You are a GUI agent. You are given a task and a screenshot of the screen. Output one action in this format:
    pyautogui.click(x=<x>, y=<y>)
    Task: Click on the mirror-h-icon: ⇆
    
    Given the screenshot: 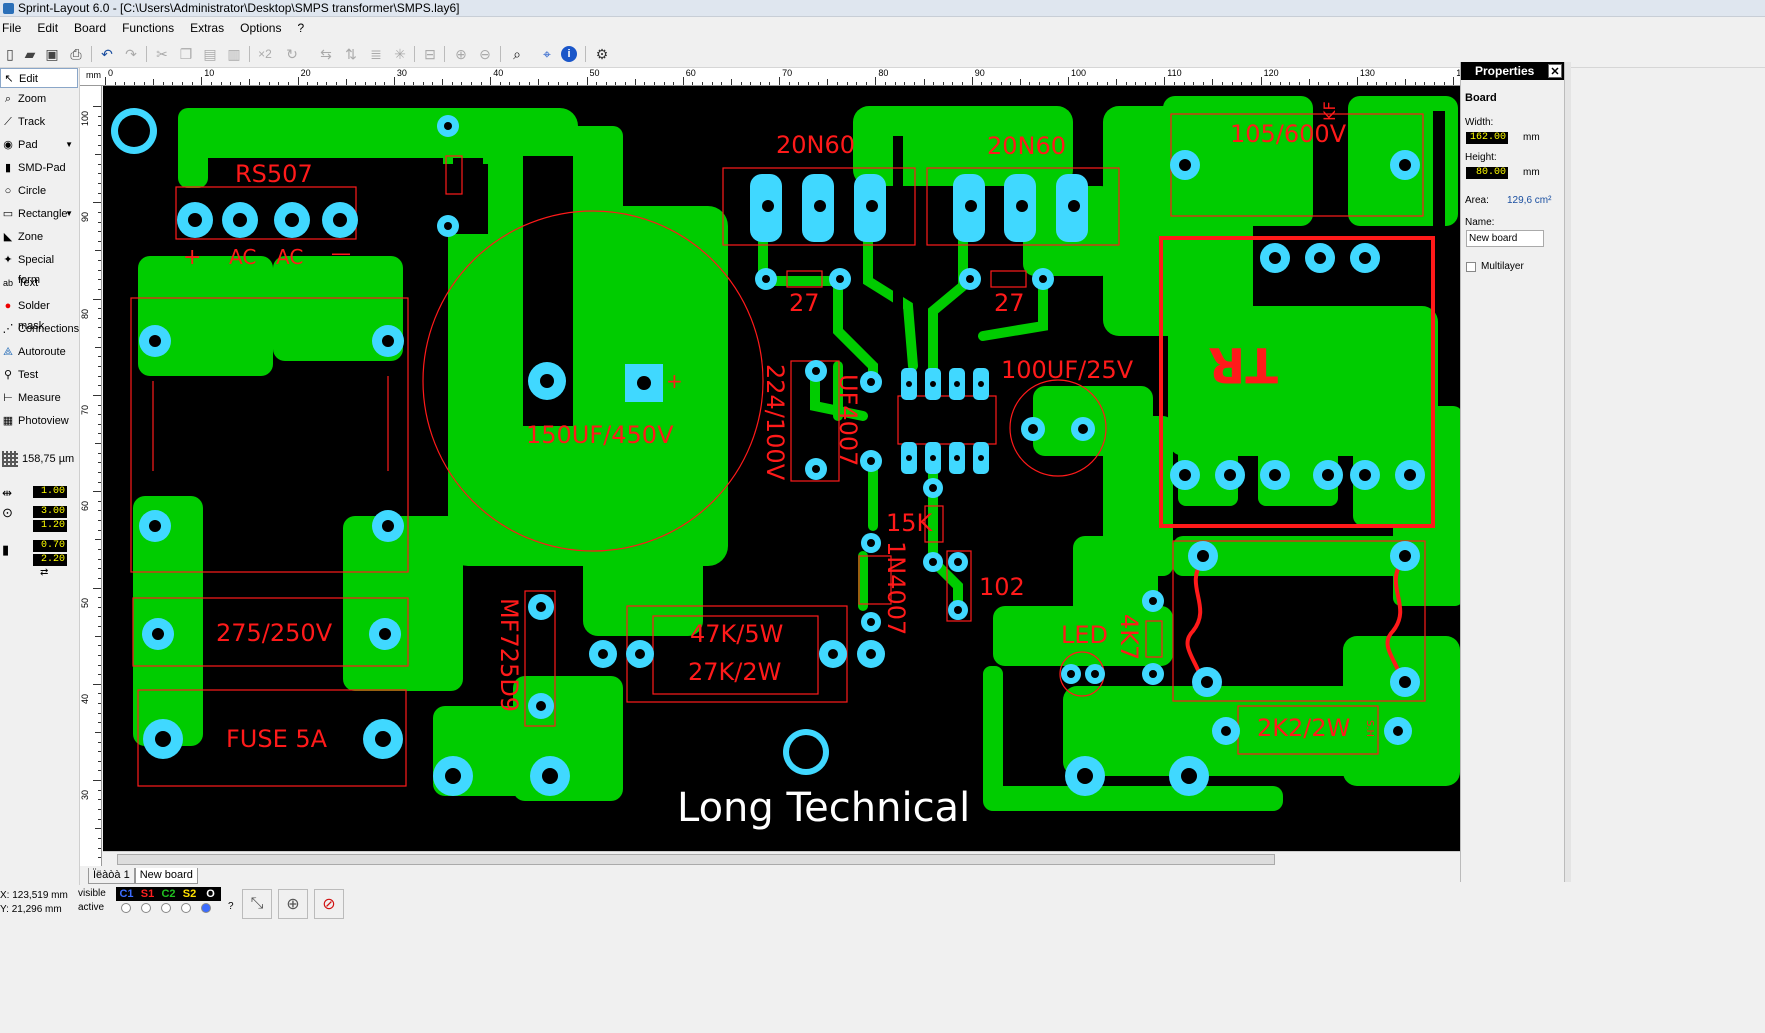 What is the action you would take?
    pyautogui.click(x=326, y=54)
    